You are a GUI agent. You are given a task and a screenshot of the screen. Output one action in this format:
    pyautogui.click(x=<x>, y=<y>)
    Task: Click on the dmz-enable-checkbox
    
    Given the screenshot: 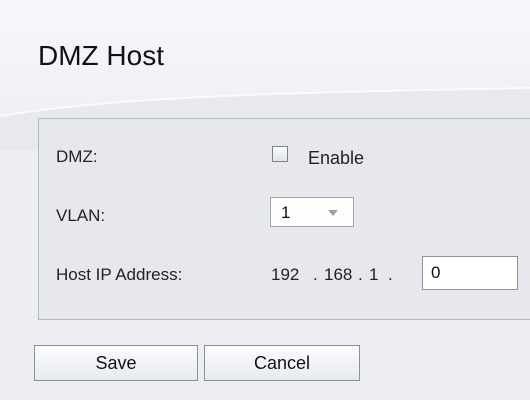 What is the action you would take?
    pyautogui.click(x=280, y=154)
    